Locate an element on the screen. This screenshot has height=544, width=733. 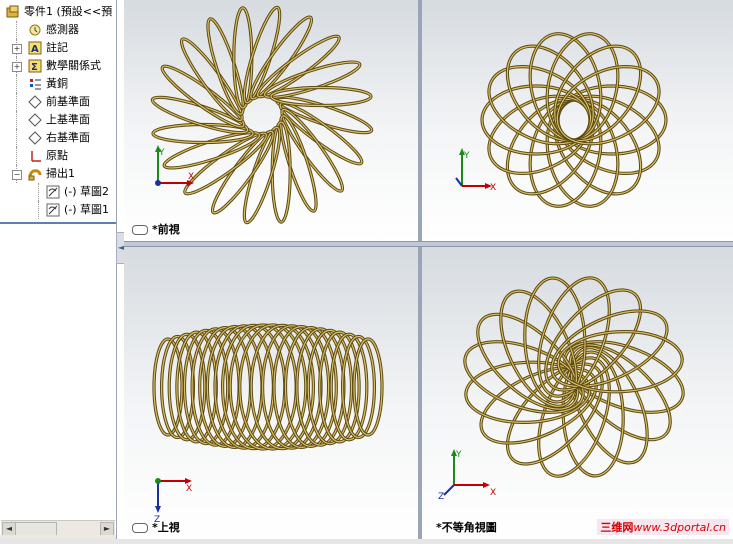
coil-loop is located at coordinates (536, 120).